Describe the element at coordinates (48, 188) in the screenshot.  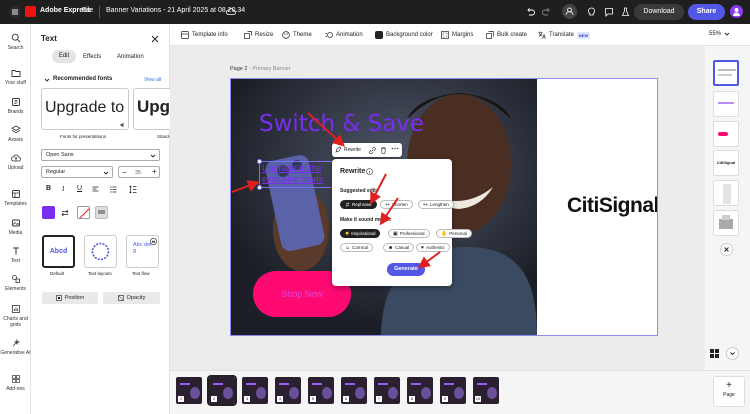
I see `bold-icon: B` at that location.